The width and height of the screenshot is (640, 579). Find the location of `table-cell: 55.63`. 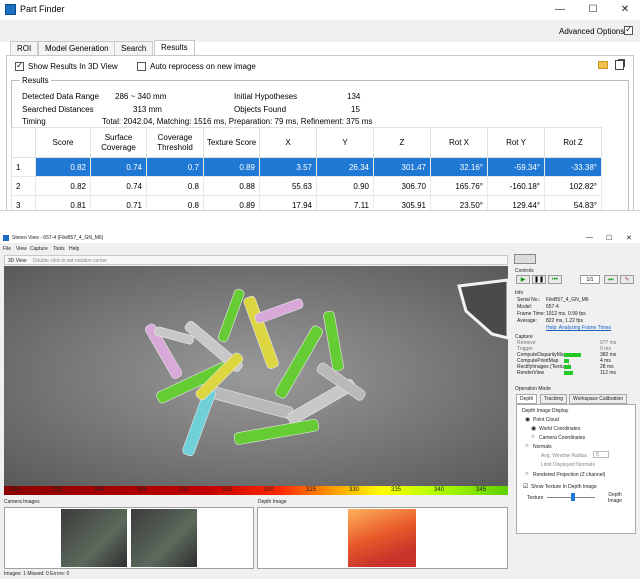

table-cell: 55.63 is located at coordinates (288, 186).